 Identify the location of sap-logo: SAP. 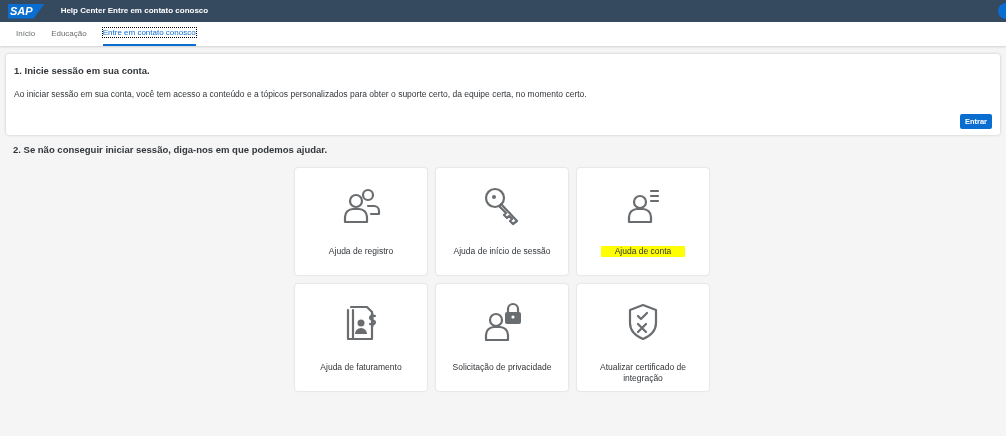
(26, 11).